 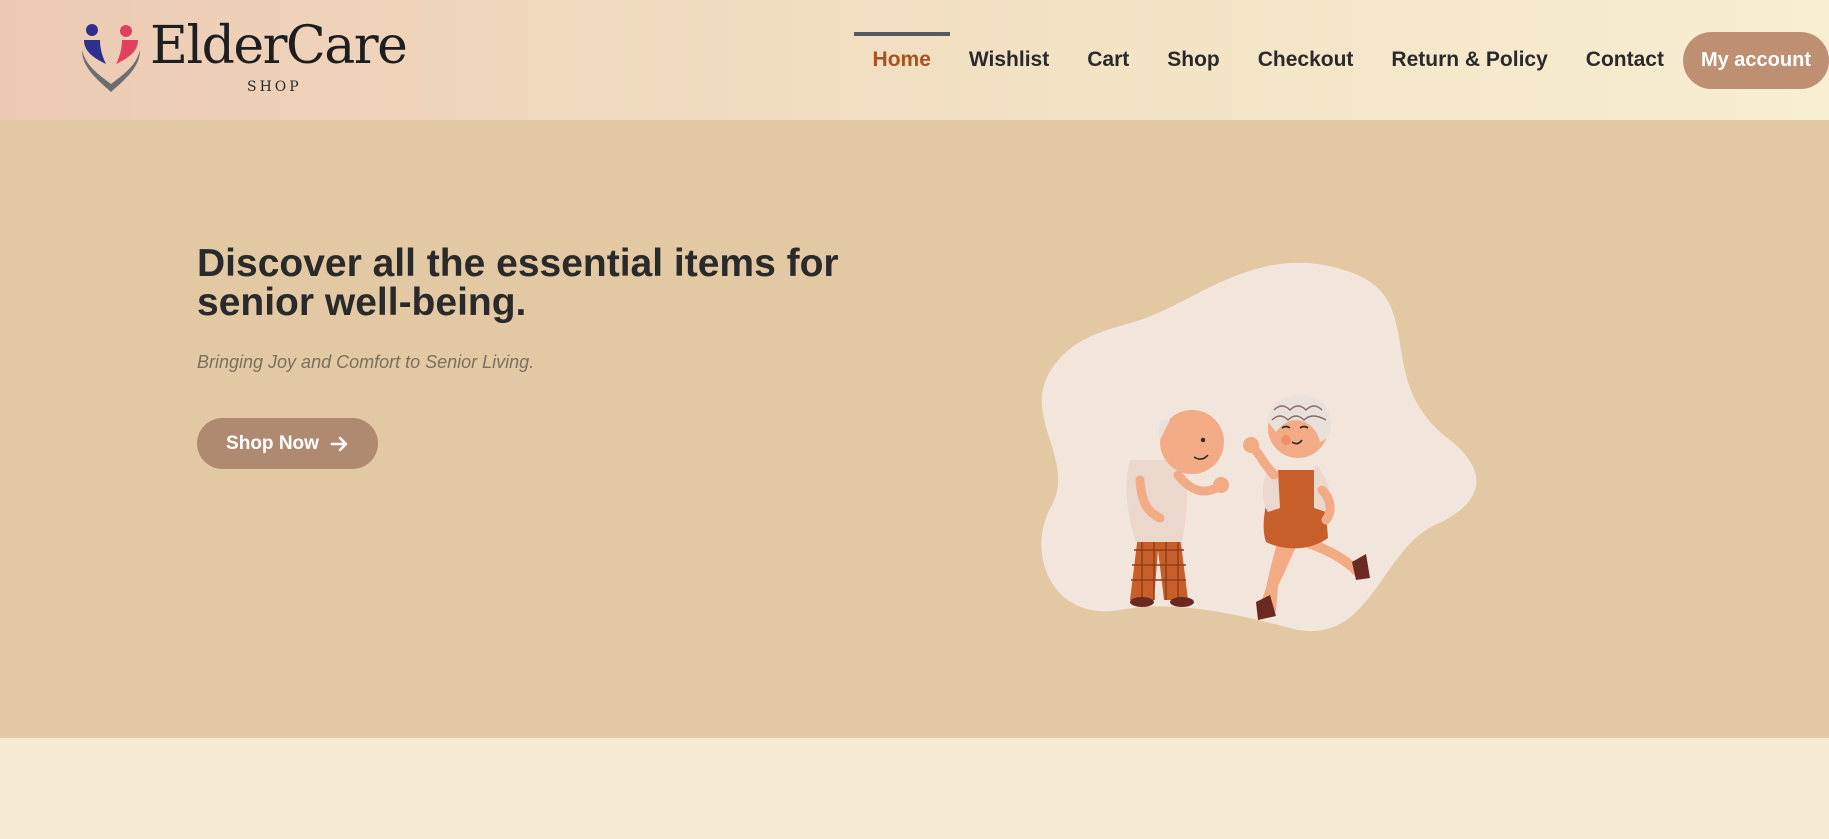 What do you see at coordinates (914, 788) in the screenshot?
I see `page-bottom-area` at bounding box center [914, 788].